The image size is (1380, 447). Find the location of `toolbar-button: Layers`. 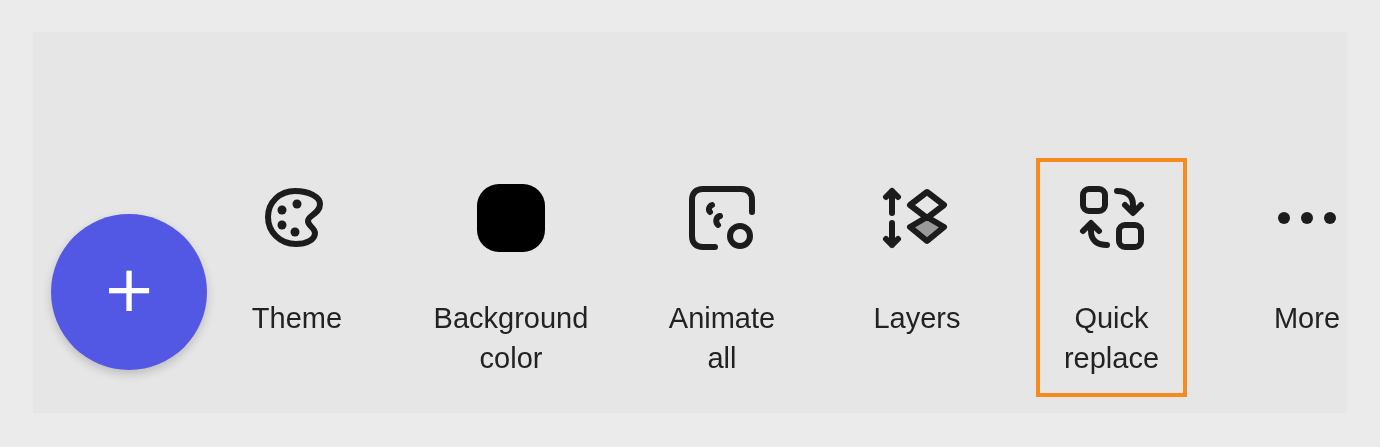

toolbar-button: Layers is located at coordinates (917, 257).